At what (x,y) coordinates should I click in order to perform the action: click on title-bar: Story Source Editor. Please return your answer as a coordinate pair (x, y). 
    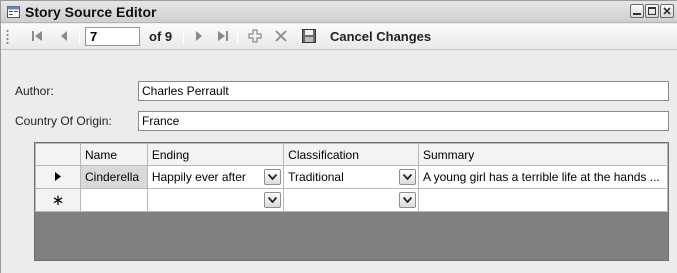
    Looking at the image, I should click on (339, 12).